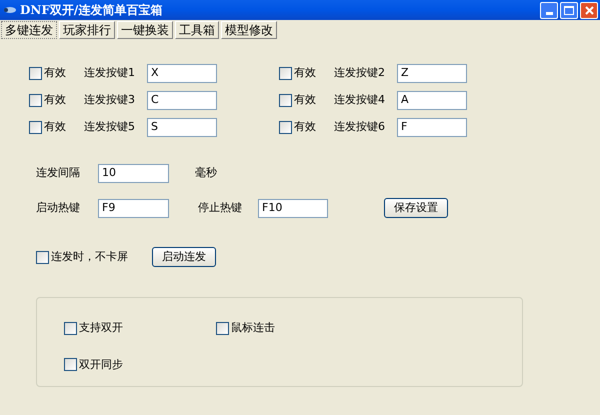 This screenshot has height=415, width=600. I want to click on text-field: Z, so click(432, 73).